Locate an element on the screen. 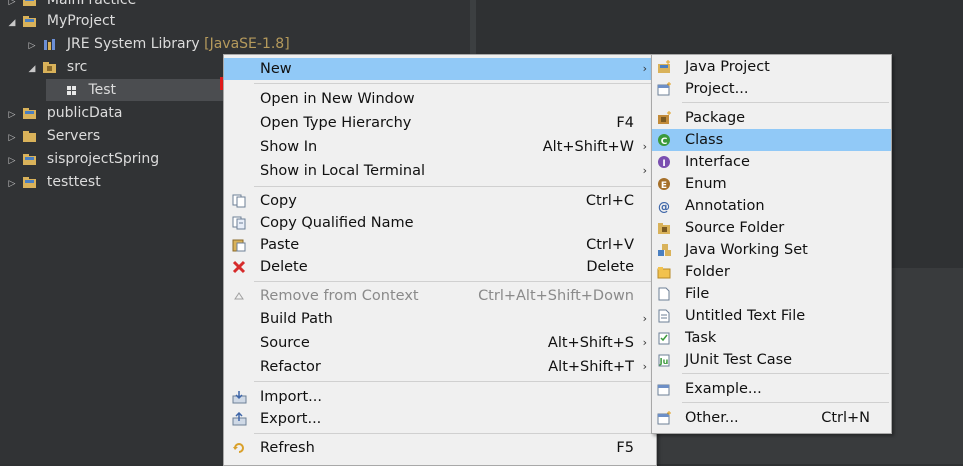 This screenshot has height=466, width=963. submenu-item-enum: E Enum is located at coordinates (771, 184).